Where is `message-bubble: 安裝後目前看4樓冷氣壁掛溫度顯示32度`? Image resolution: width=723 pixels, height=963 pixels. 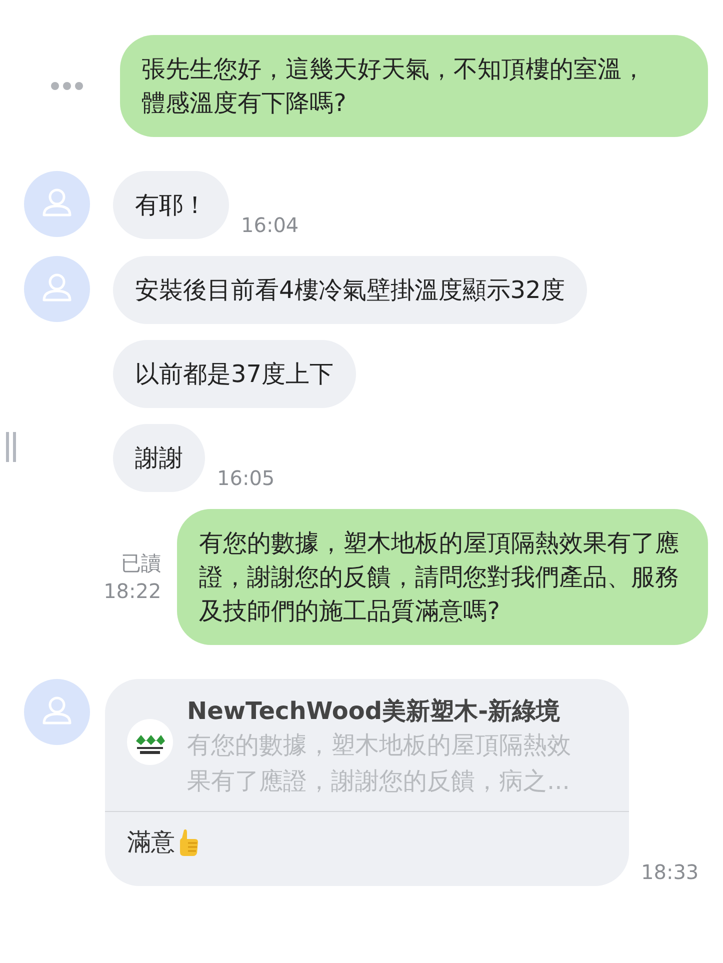 message-bubble: 安裝後目前看4樓冷氣壁掛溫度顯示32度 is located at coordinates (350, 290).